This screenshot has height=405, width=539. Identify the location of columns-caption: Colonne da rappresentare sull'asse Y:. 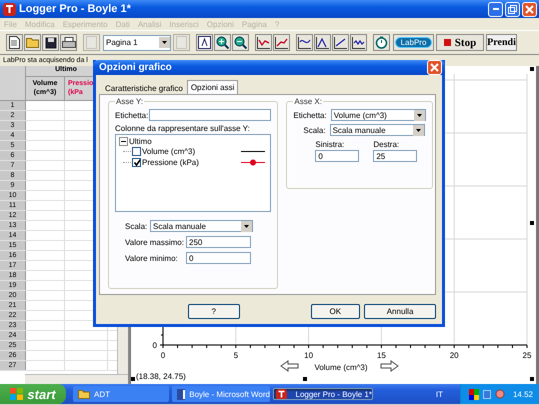
(183, 128).